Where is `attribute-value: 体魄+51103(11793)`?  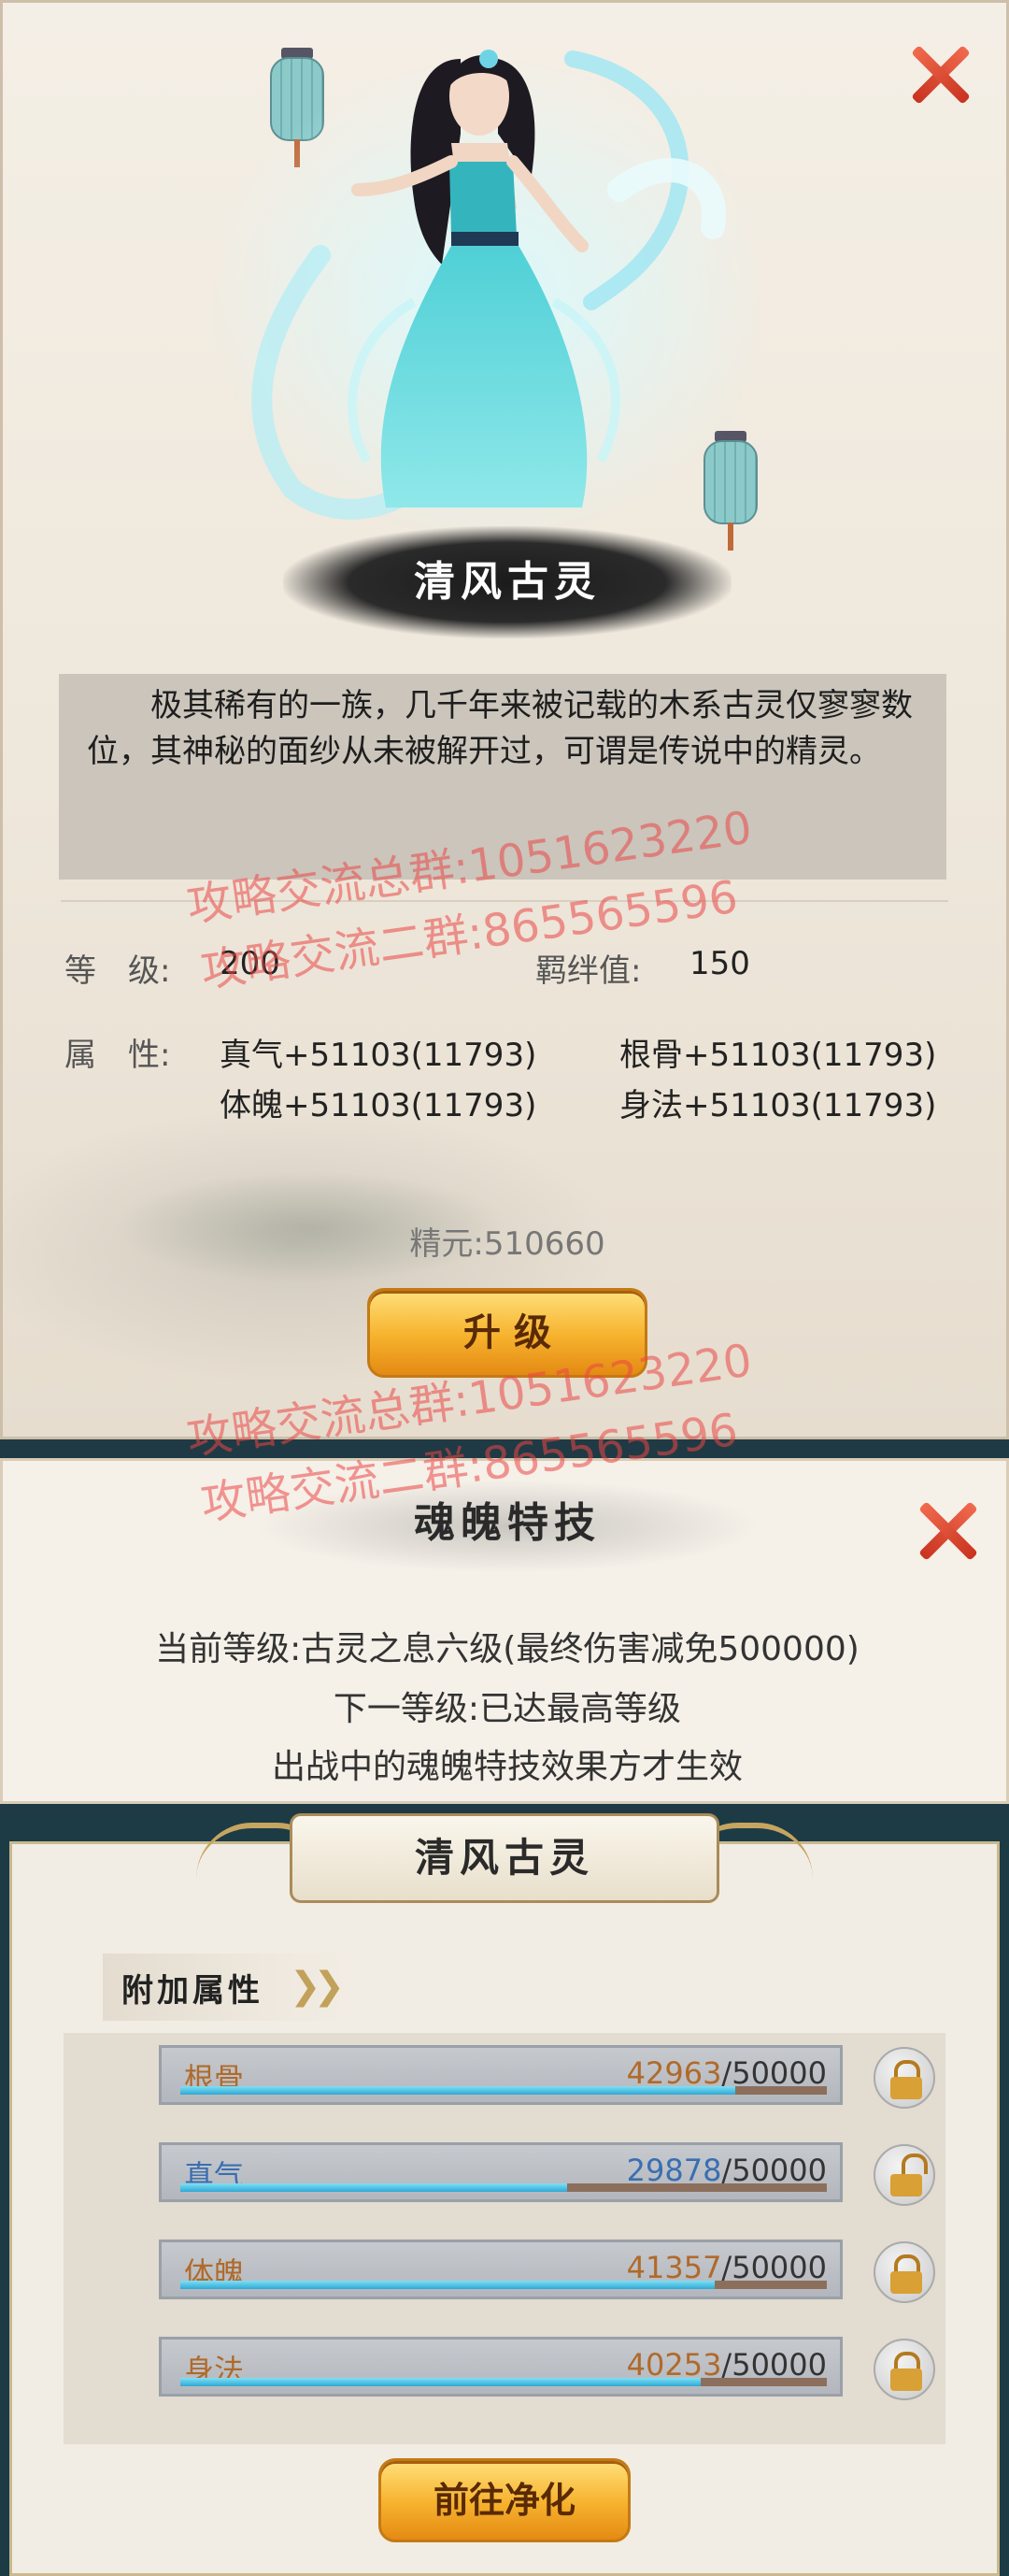 attribute-value: 体魄+51103(11793) is located at coordinates (378, 1105).